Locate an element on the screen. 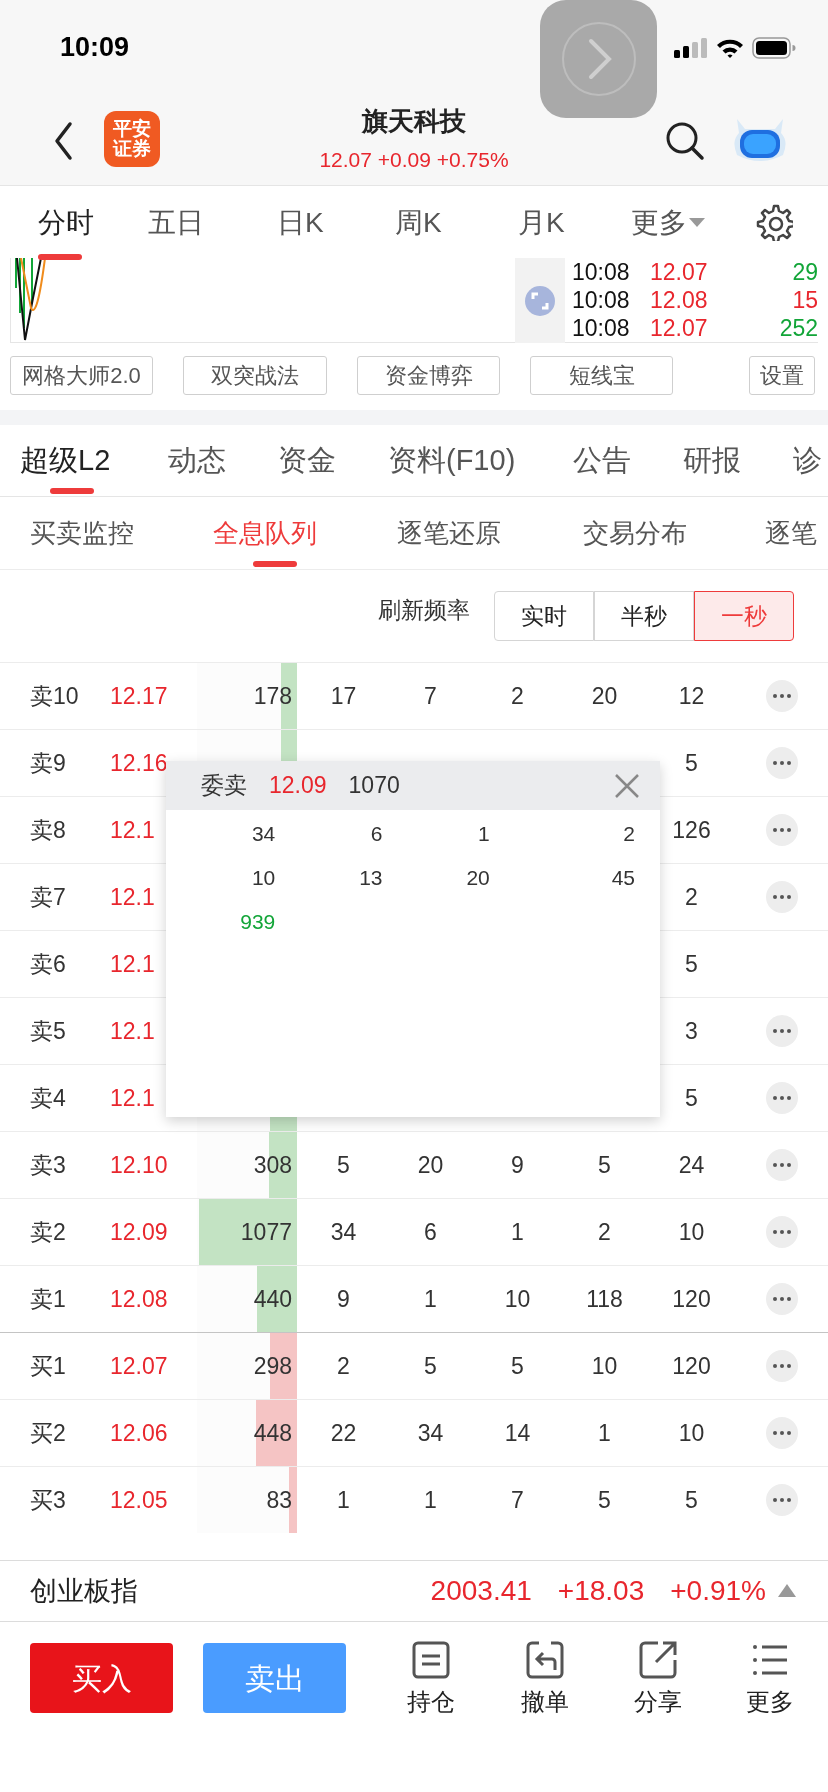 The height and width of the screenshot is (1792, 828). sub-tab: 交易分布 is located at coordinates (635, 533).